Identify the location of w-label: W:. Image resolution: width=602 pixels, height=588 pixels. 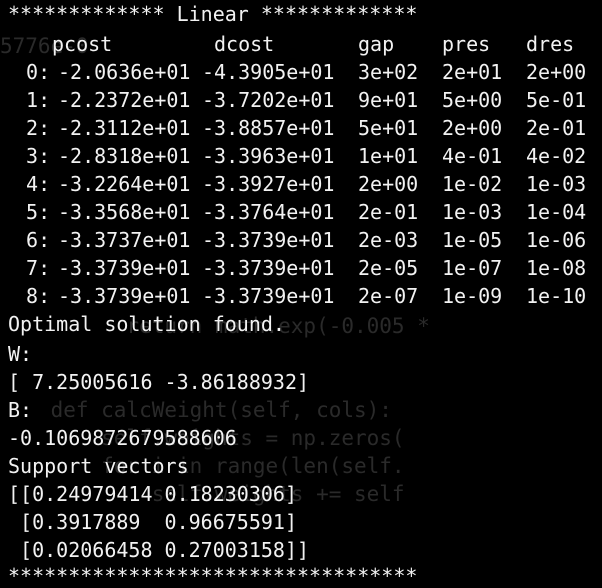
(20, 354).